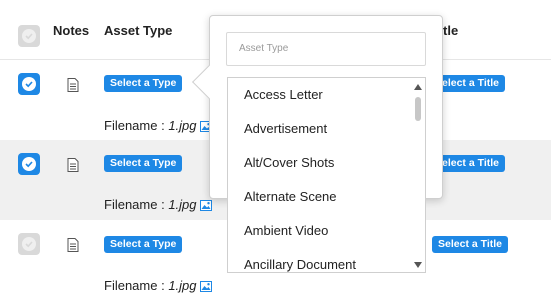  Describe the element at coordinates (138, 30) in the screenshot. I see `asset-type-column-header: Asset Type` at that location.